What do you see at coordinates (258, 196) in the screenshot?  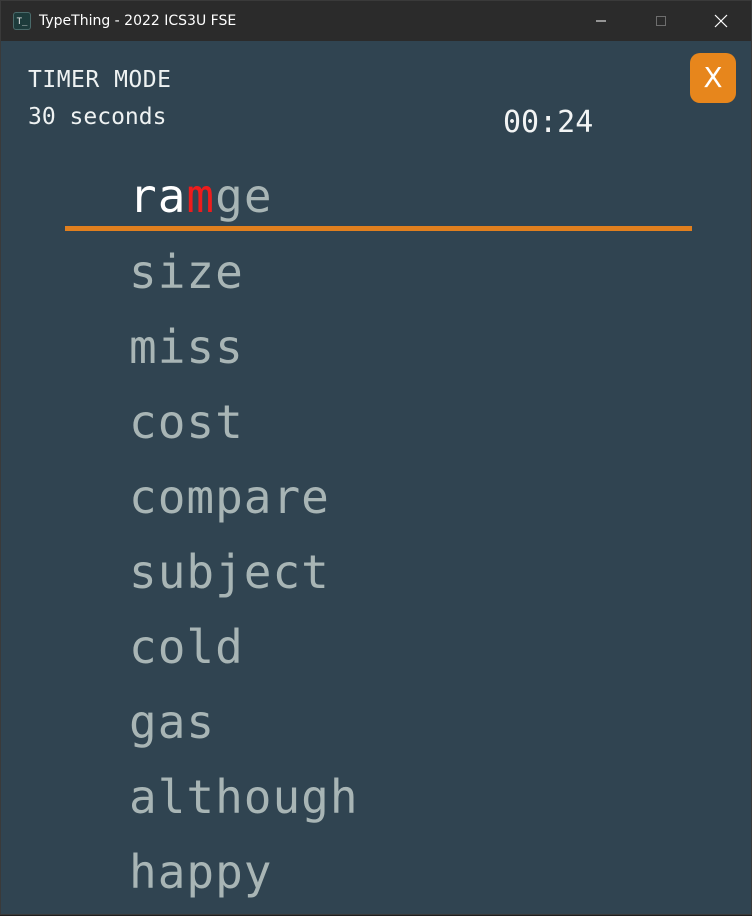 I see `current-word-char-pending: e` at bounding box center [258, 196].